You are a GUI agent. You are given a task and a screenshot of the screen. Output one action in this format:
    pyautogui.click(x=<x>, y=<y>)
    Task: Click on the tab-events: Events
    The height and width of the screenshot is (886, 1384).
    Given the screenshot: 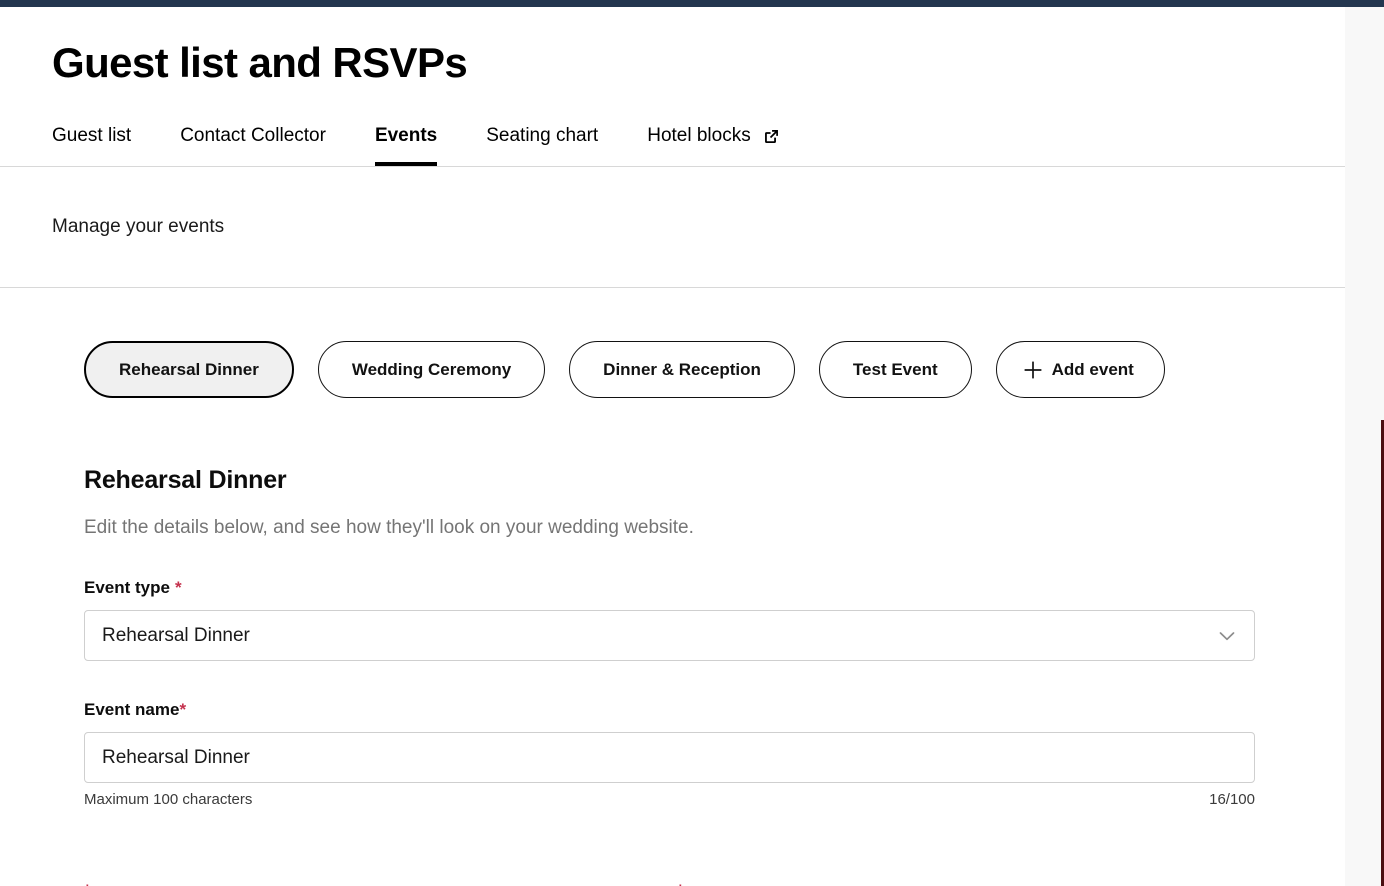 What is the action you would take?
    pyautogui.click(x=406, y=146)
    